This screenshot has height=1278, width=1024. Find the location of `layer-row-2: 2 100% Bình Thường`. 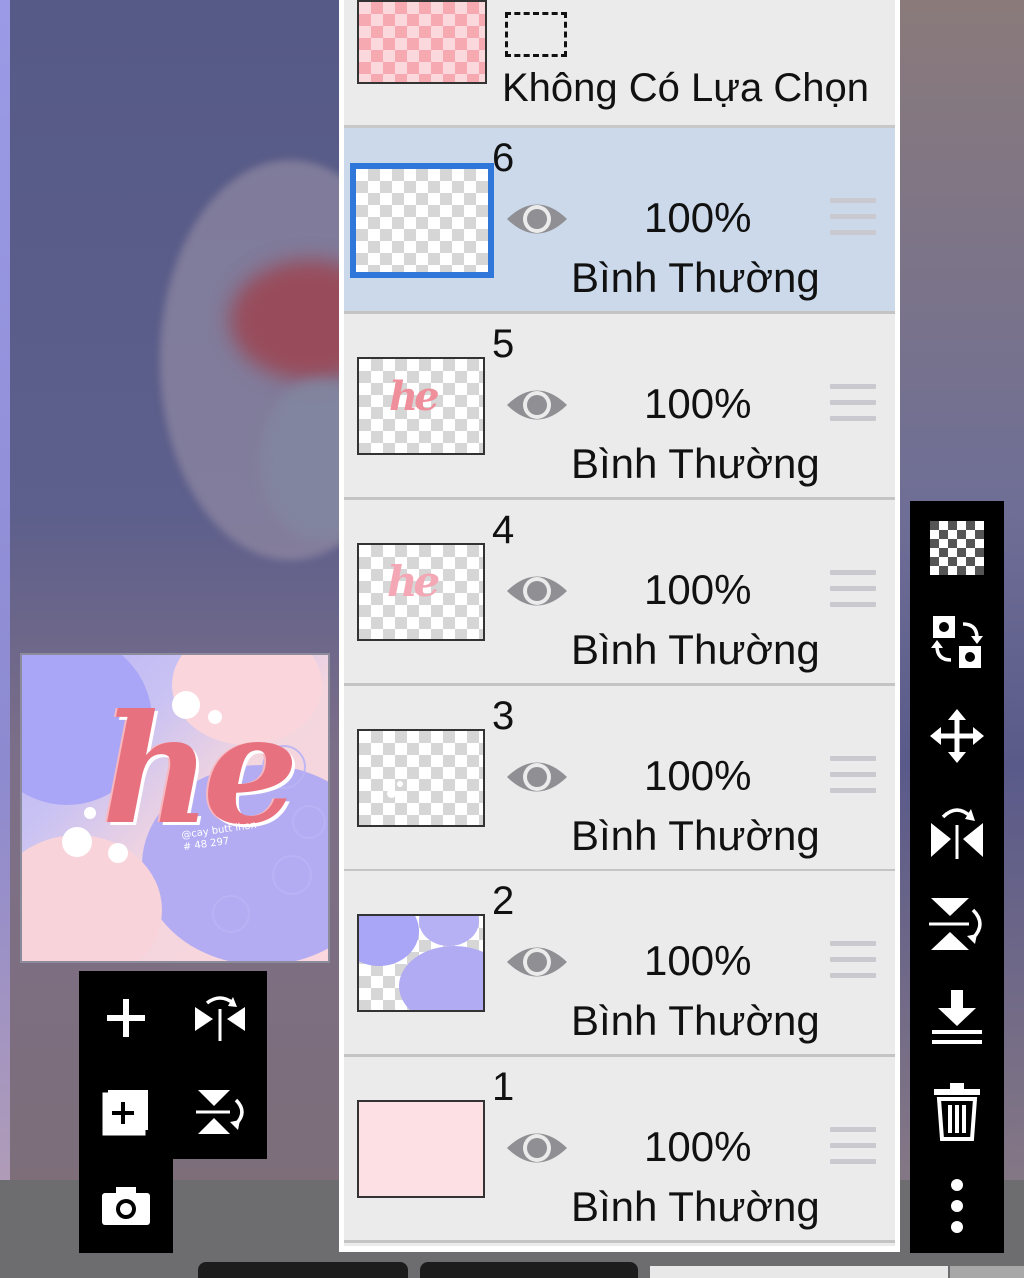

layer-row-2: 2 100% Bình Thường is located at coordinates (619, 964).